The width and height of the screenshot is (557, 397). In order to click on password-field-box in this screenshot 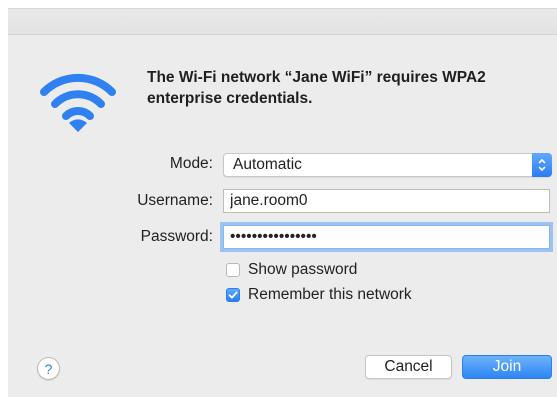, I will do `click(386, 237)`.